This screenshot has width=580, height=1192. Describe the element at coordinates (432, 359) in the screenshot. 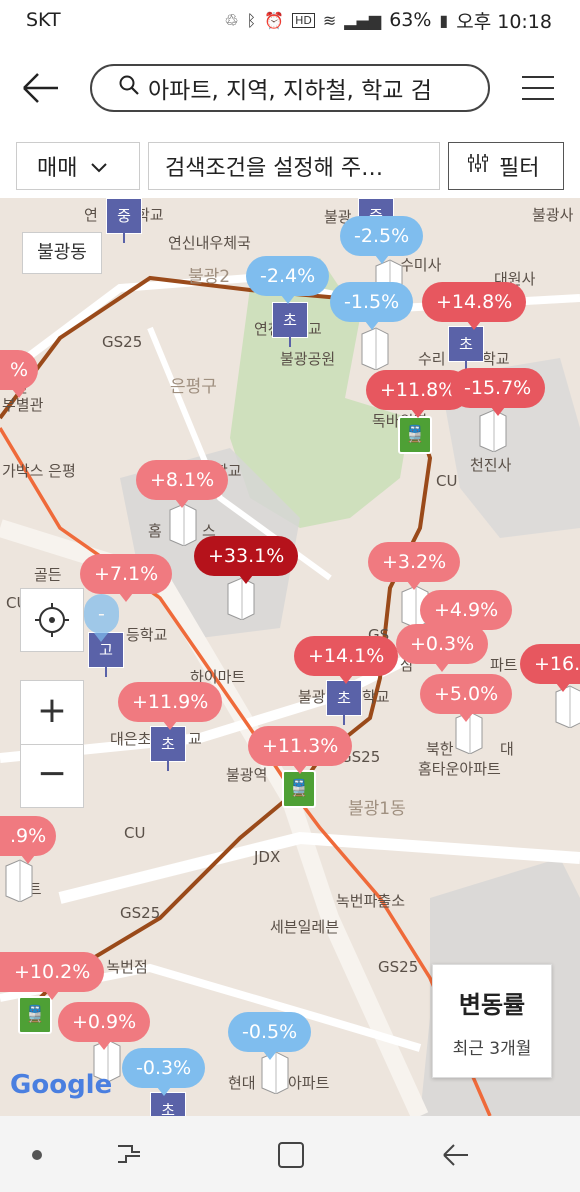

I see `place-label: 수리` at that location.